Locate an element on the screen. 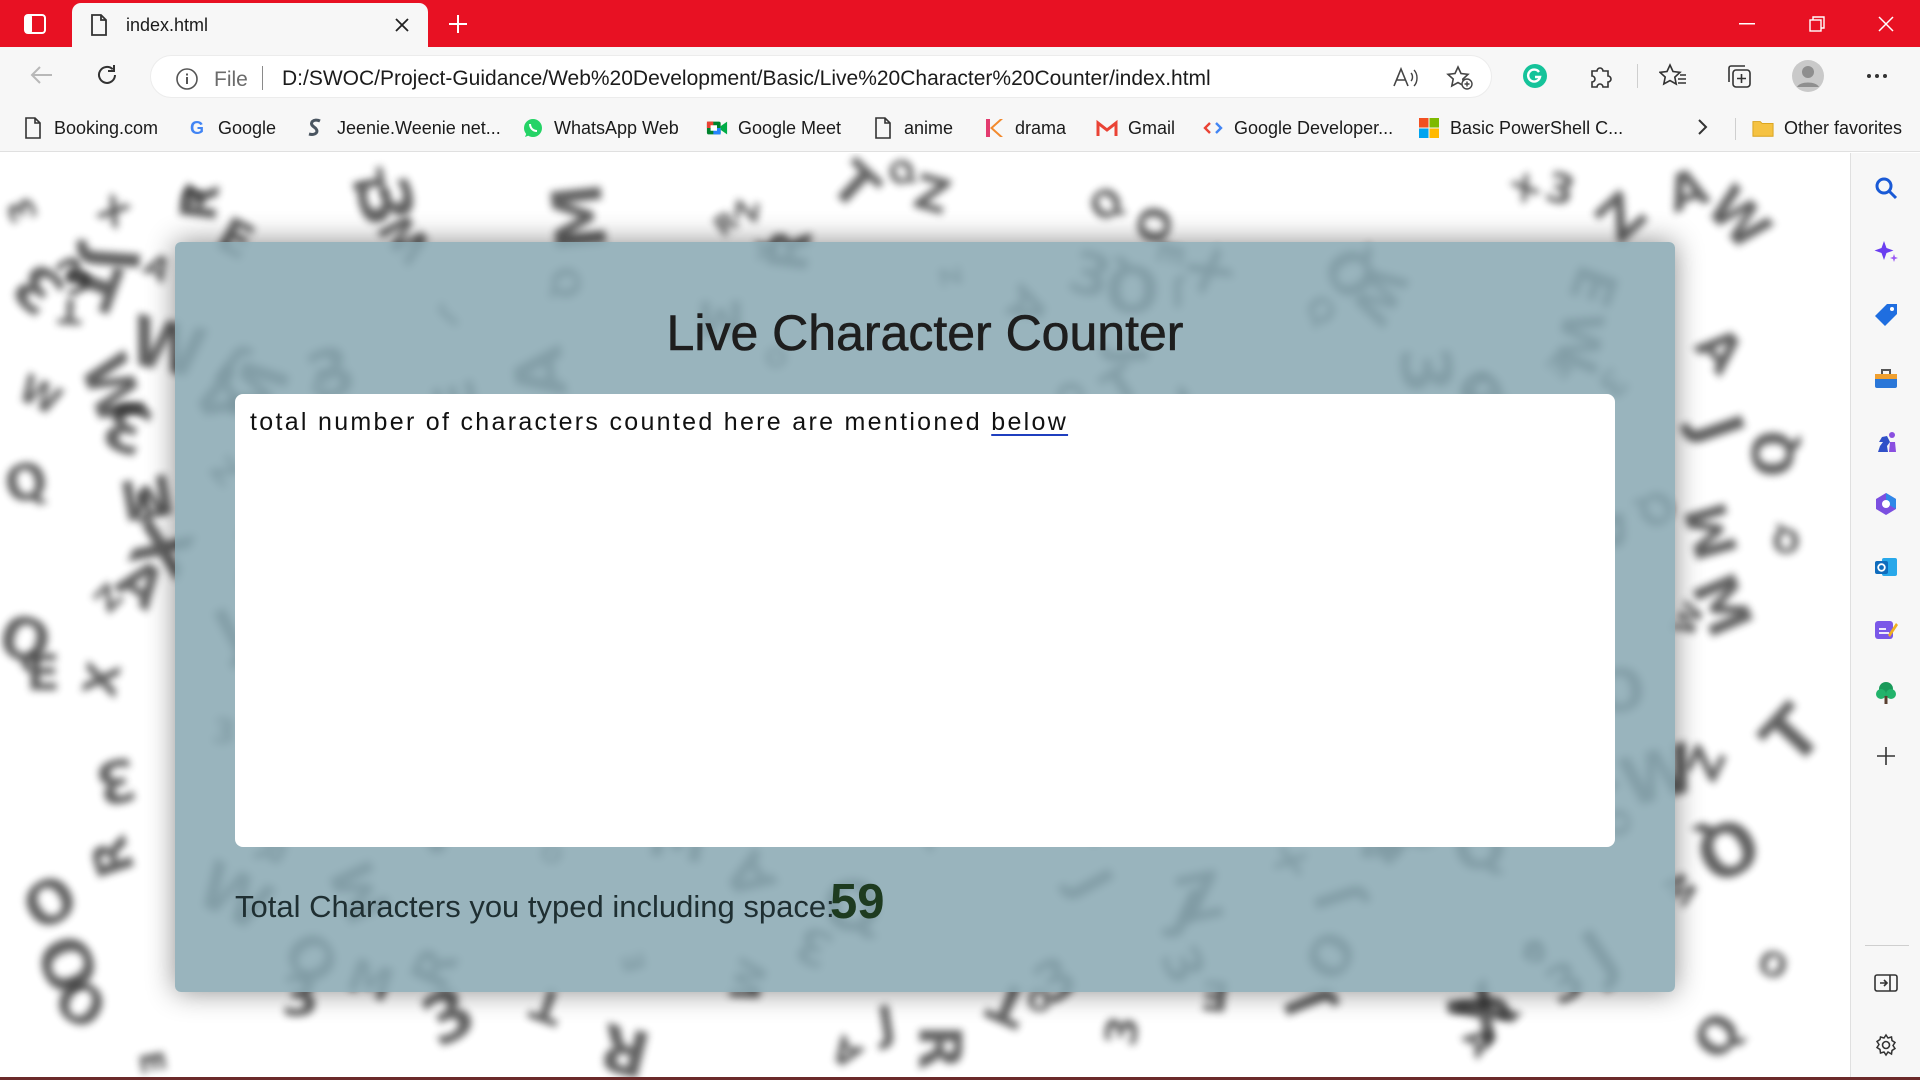 The width and height of the screenshot is (1920, 1080). more-icon is located at coordinates (1877, 76).